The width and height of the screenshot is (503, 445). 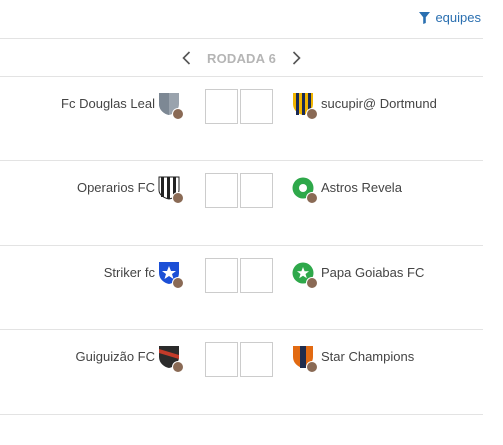 I want to click on home-team-name: Fc Douglas Leal, so click(x=108, y=103).